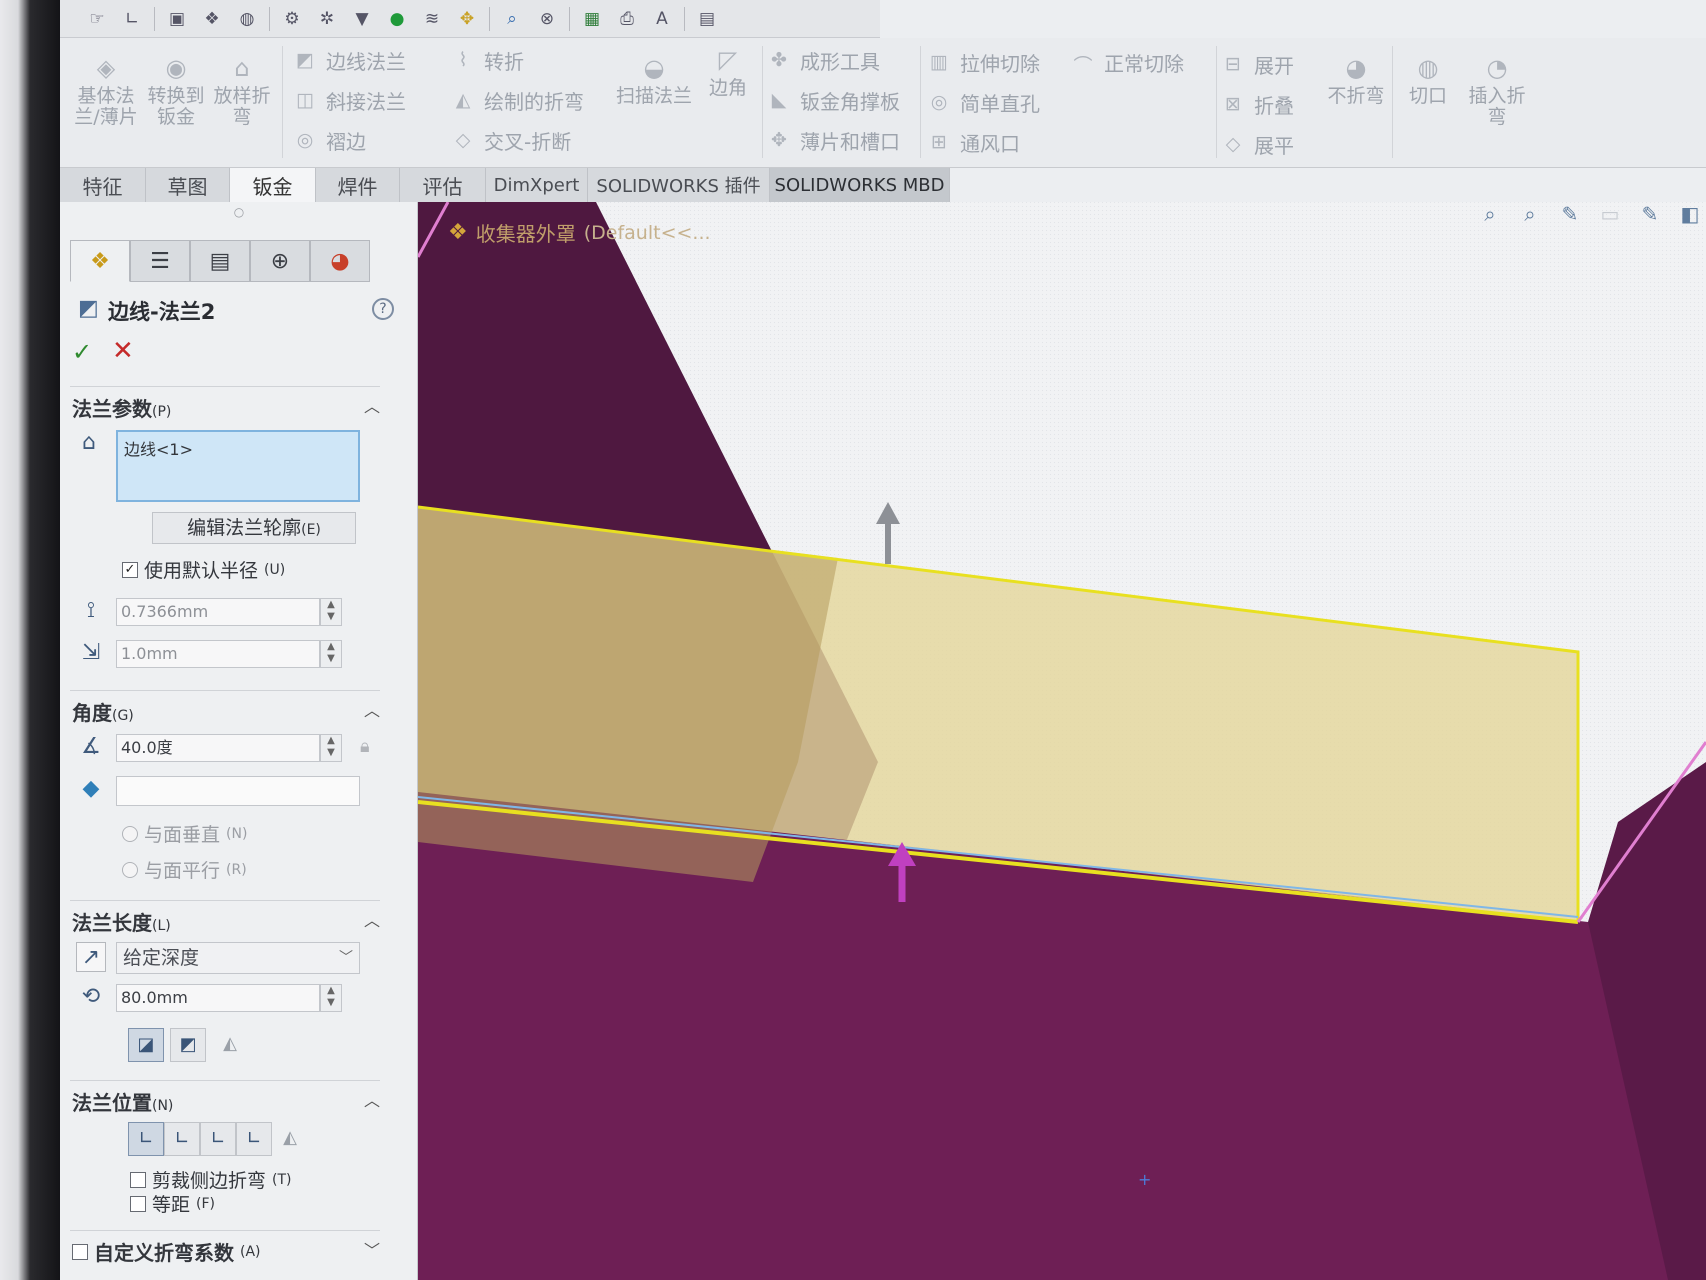 The image size is (1706, 1280). Describe the element at coordinates (172, 1203) in the screenshot. I see `offset-checkbox: 等距 (F)` at that location.